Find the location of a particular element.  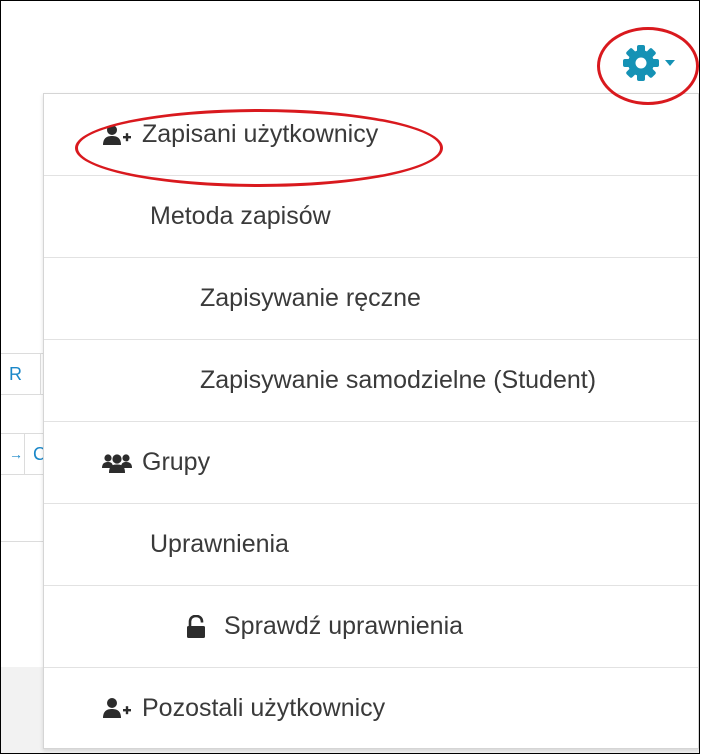

menu-item-check-permissions: Sprawdź uprawnienia is located at coordinates (371, 627).